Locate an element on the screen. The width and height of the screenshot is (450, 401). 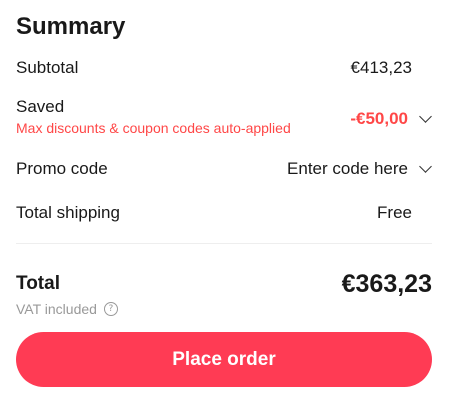
saved-amount: -€50,00 is located at coordinates (379, 118).